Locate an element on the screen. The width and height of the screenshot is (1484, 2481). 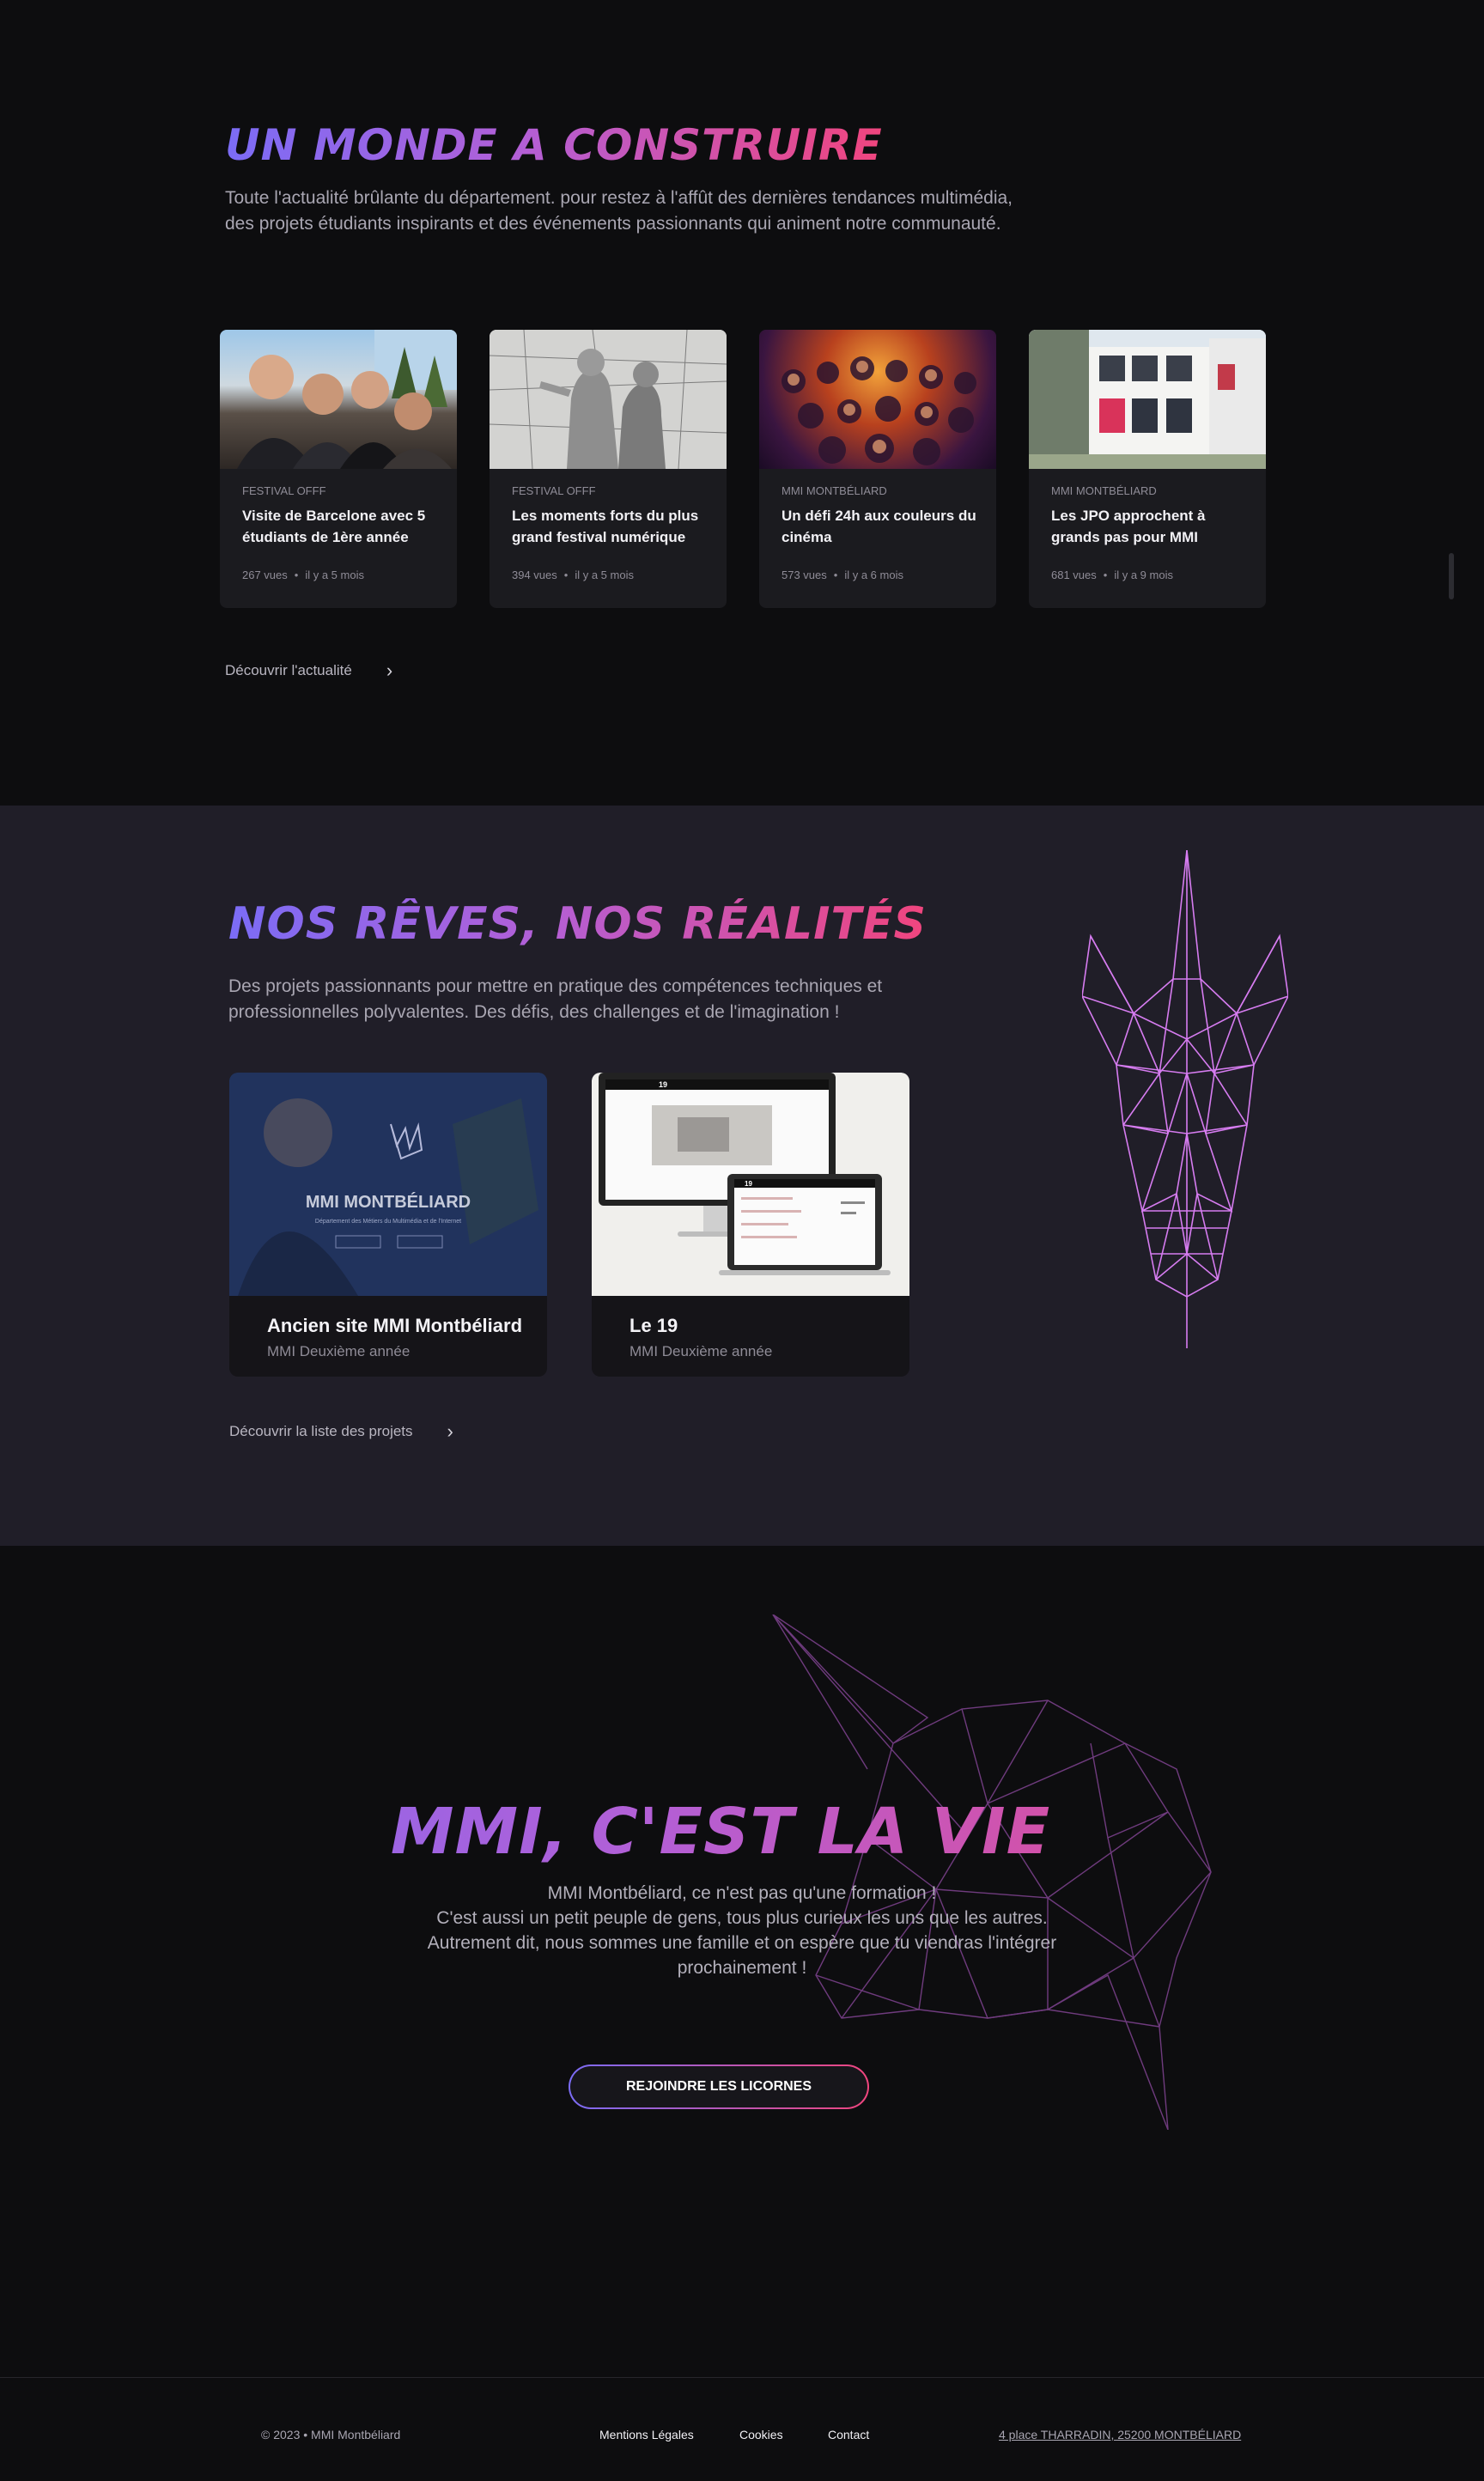
footer-link-cookies: Cookies is located at coordinates (761, 2434).